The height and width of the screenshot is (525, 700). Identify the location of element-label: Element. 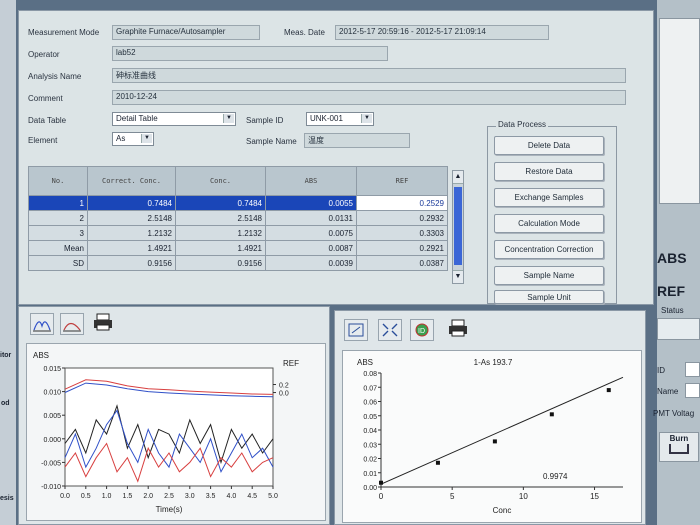
(43, 140).